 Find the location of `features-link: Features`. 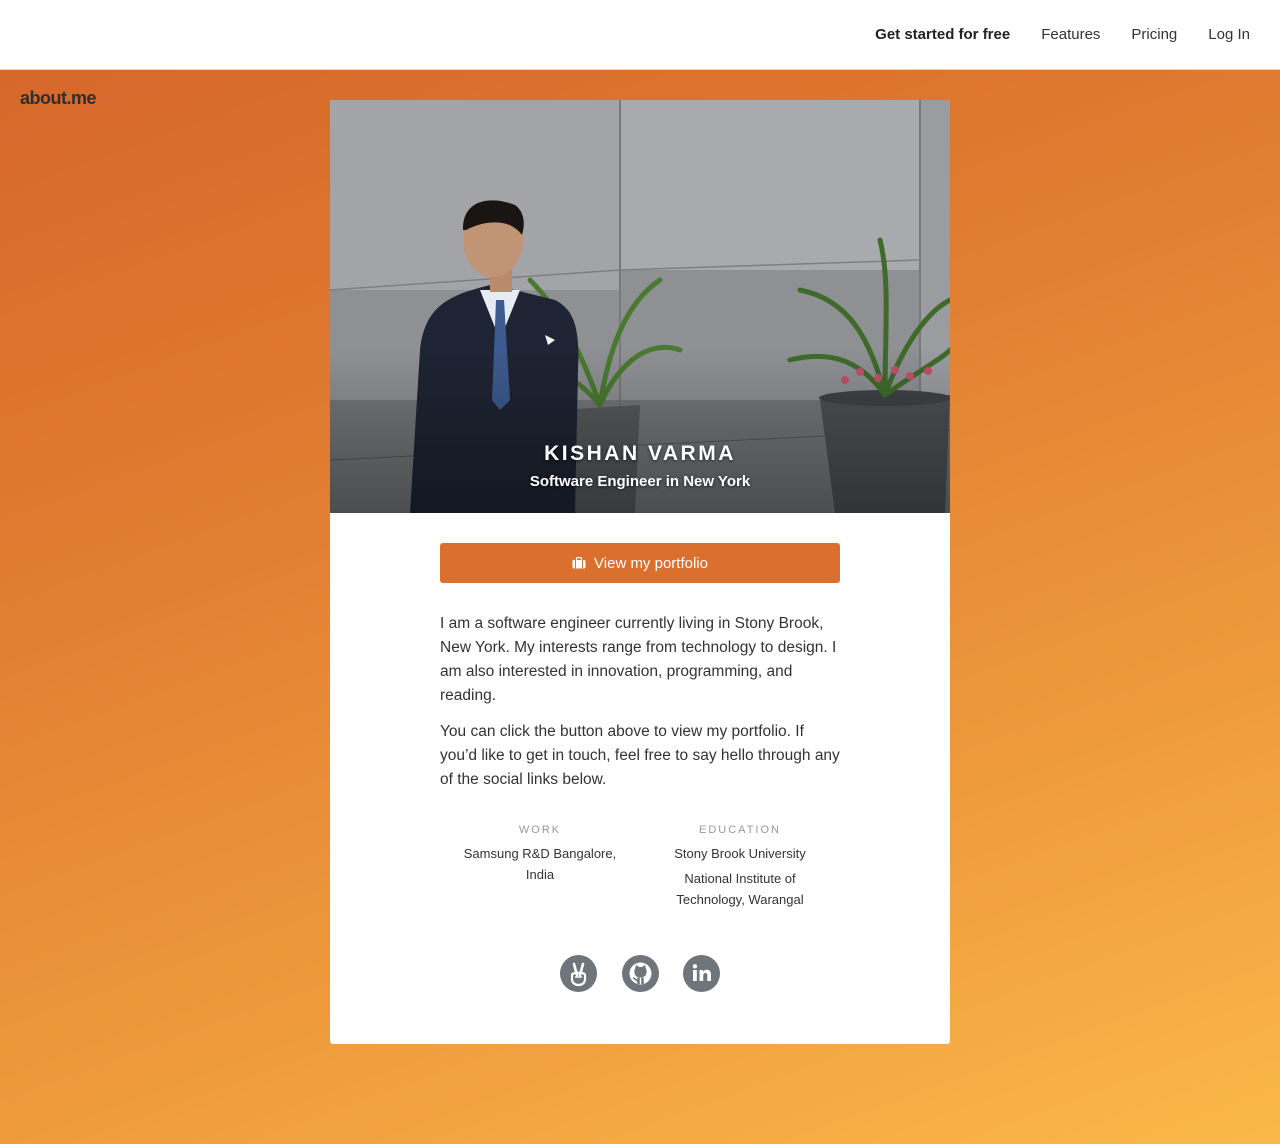

features-link: Features is located at coordinates (1070, 35).